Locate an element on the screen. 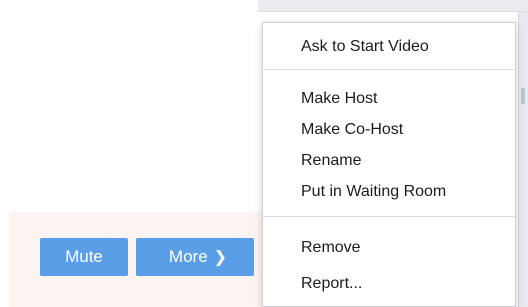  more-button-label: More is located at coordinates (188, 256).